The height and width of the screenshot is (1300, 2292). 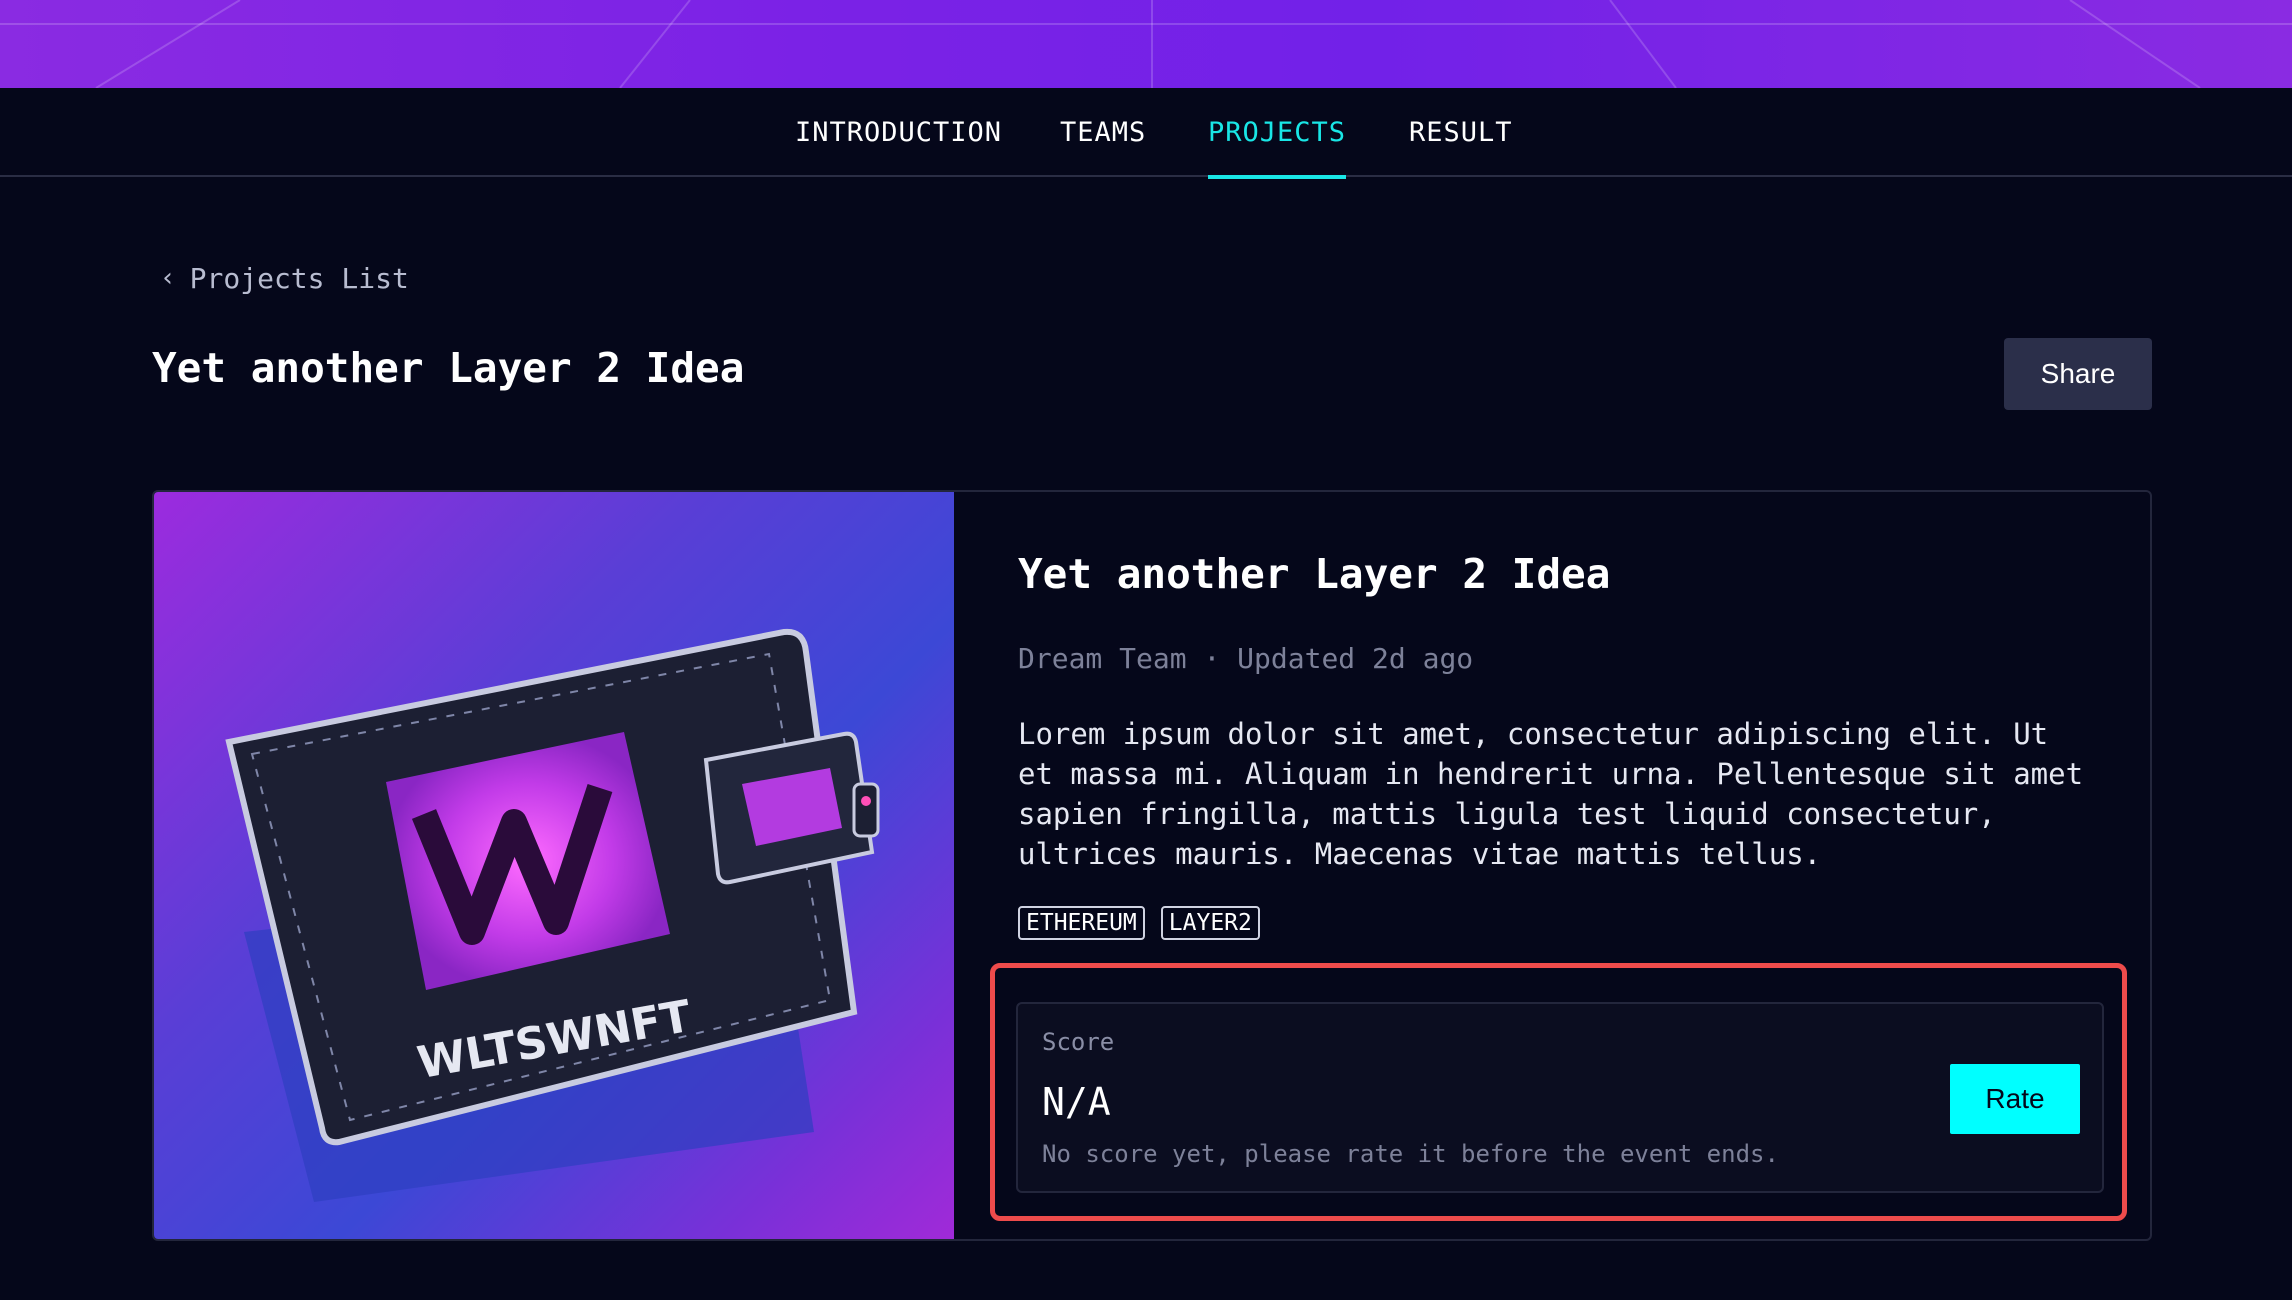 I want to click on tag-layer2: LAYER2, so click(x=1210, y=923).